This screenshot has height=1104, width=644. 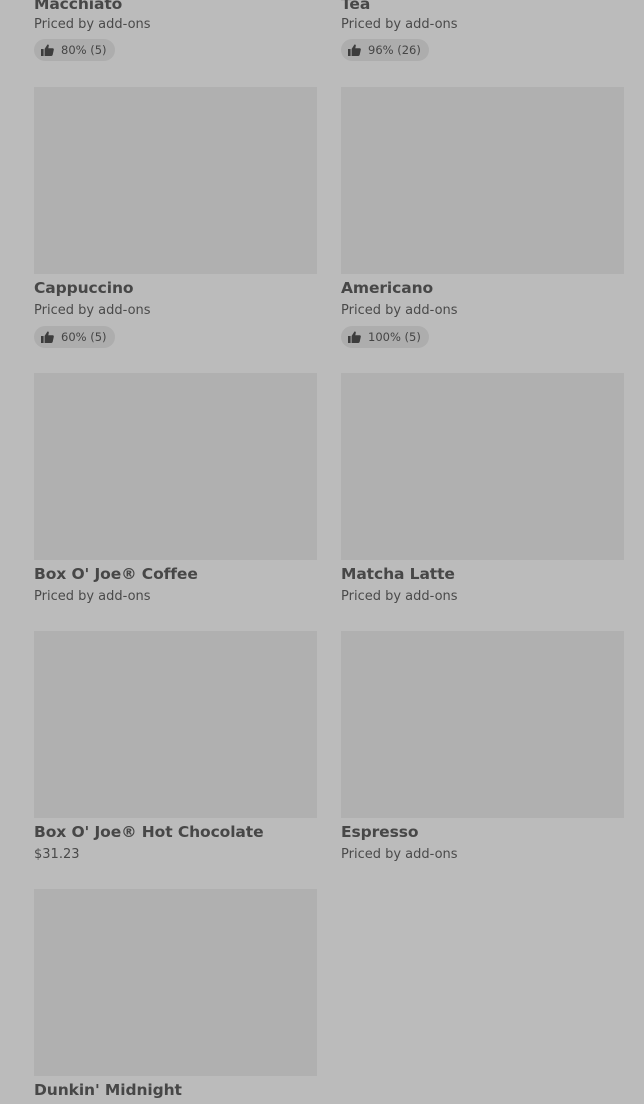 What do you see at coordinates (78, 6) in the screenshot?
I see `item-name: Macchiato` at bounding box center [78, 6].